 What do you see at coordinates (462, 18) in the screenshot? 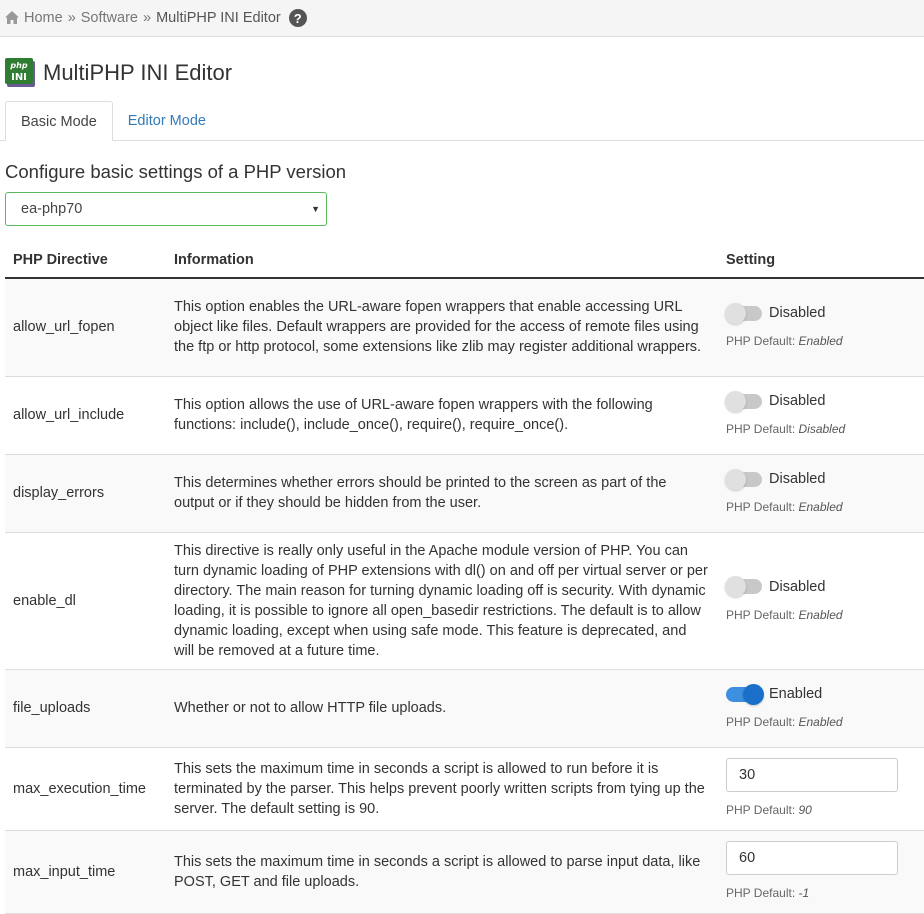
I see `breadcrumb: Home » Software » MultiPHP INI Editor ?` at bounding box center [462, 18].